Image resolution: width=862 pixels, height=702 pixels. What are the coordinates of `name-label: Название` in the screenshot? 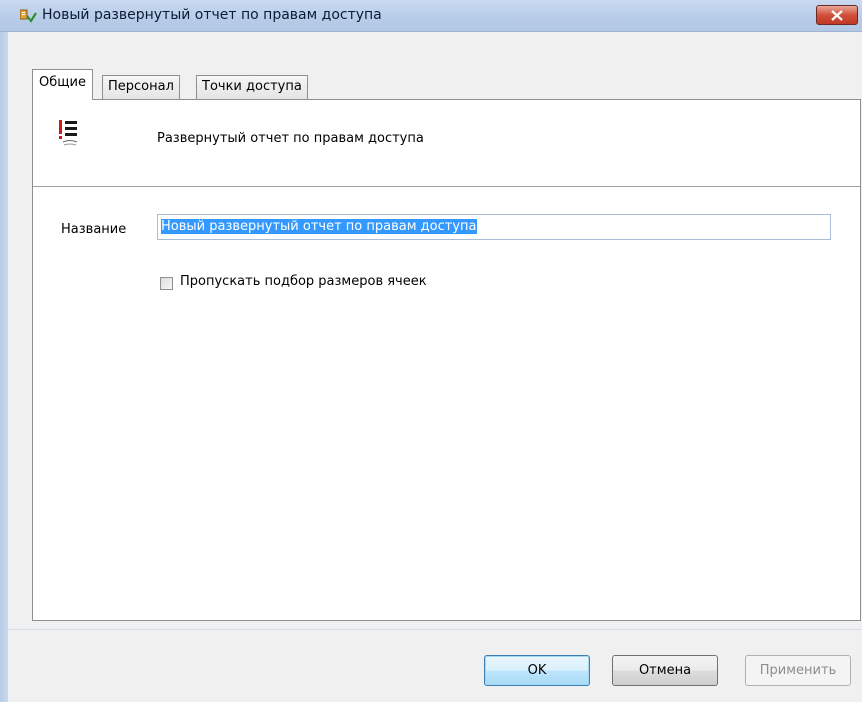 It's located at (94, 229).